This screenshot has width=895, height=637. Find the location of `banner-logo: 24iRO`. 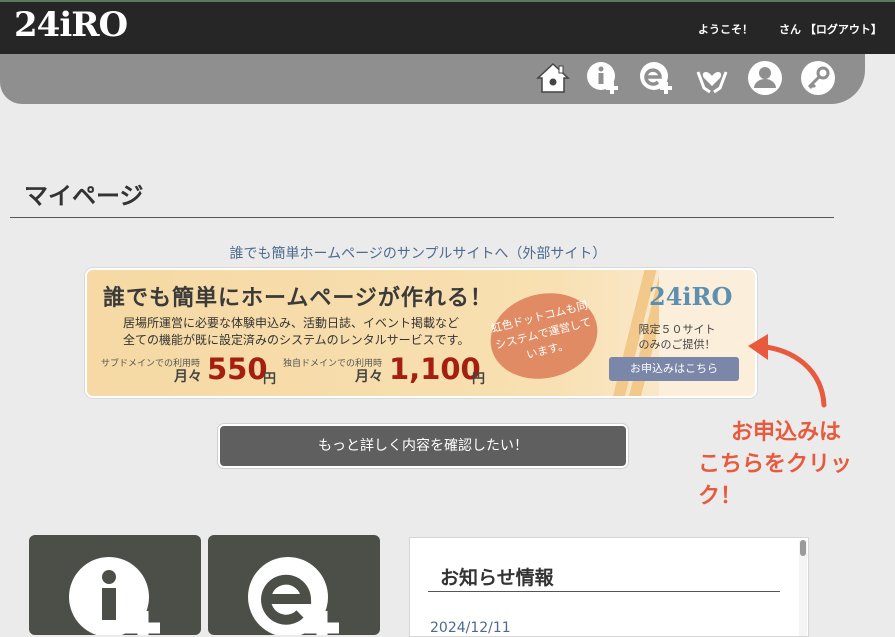

banner-logo: 24iRO is located at coordinates (691, 296).